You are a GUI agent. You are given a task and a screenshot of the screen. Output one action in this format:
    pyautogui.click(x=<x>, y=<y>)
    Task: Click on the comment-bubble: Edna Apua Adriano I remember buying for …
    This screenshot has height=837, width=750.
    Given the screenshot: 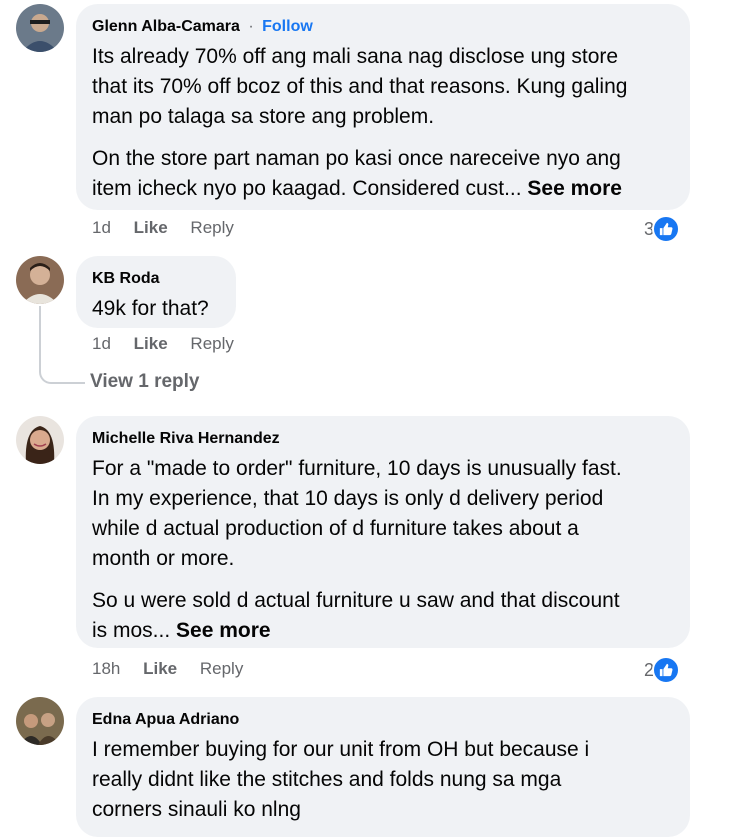 What is the action you would take?
    pyautogui.click(x=383, y=767)
    